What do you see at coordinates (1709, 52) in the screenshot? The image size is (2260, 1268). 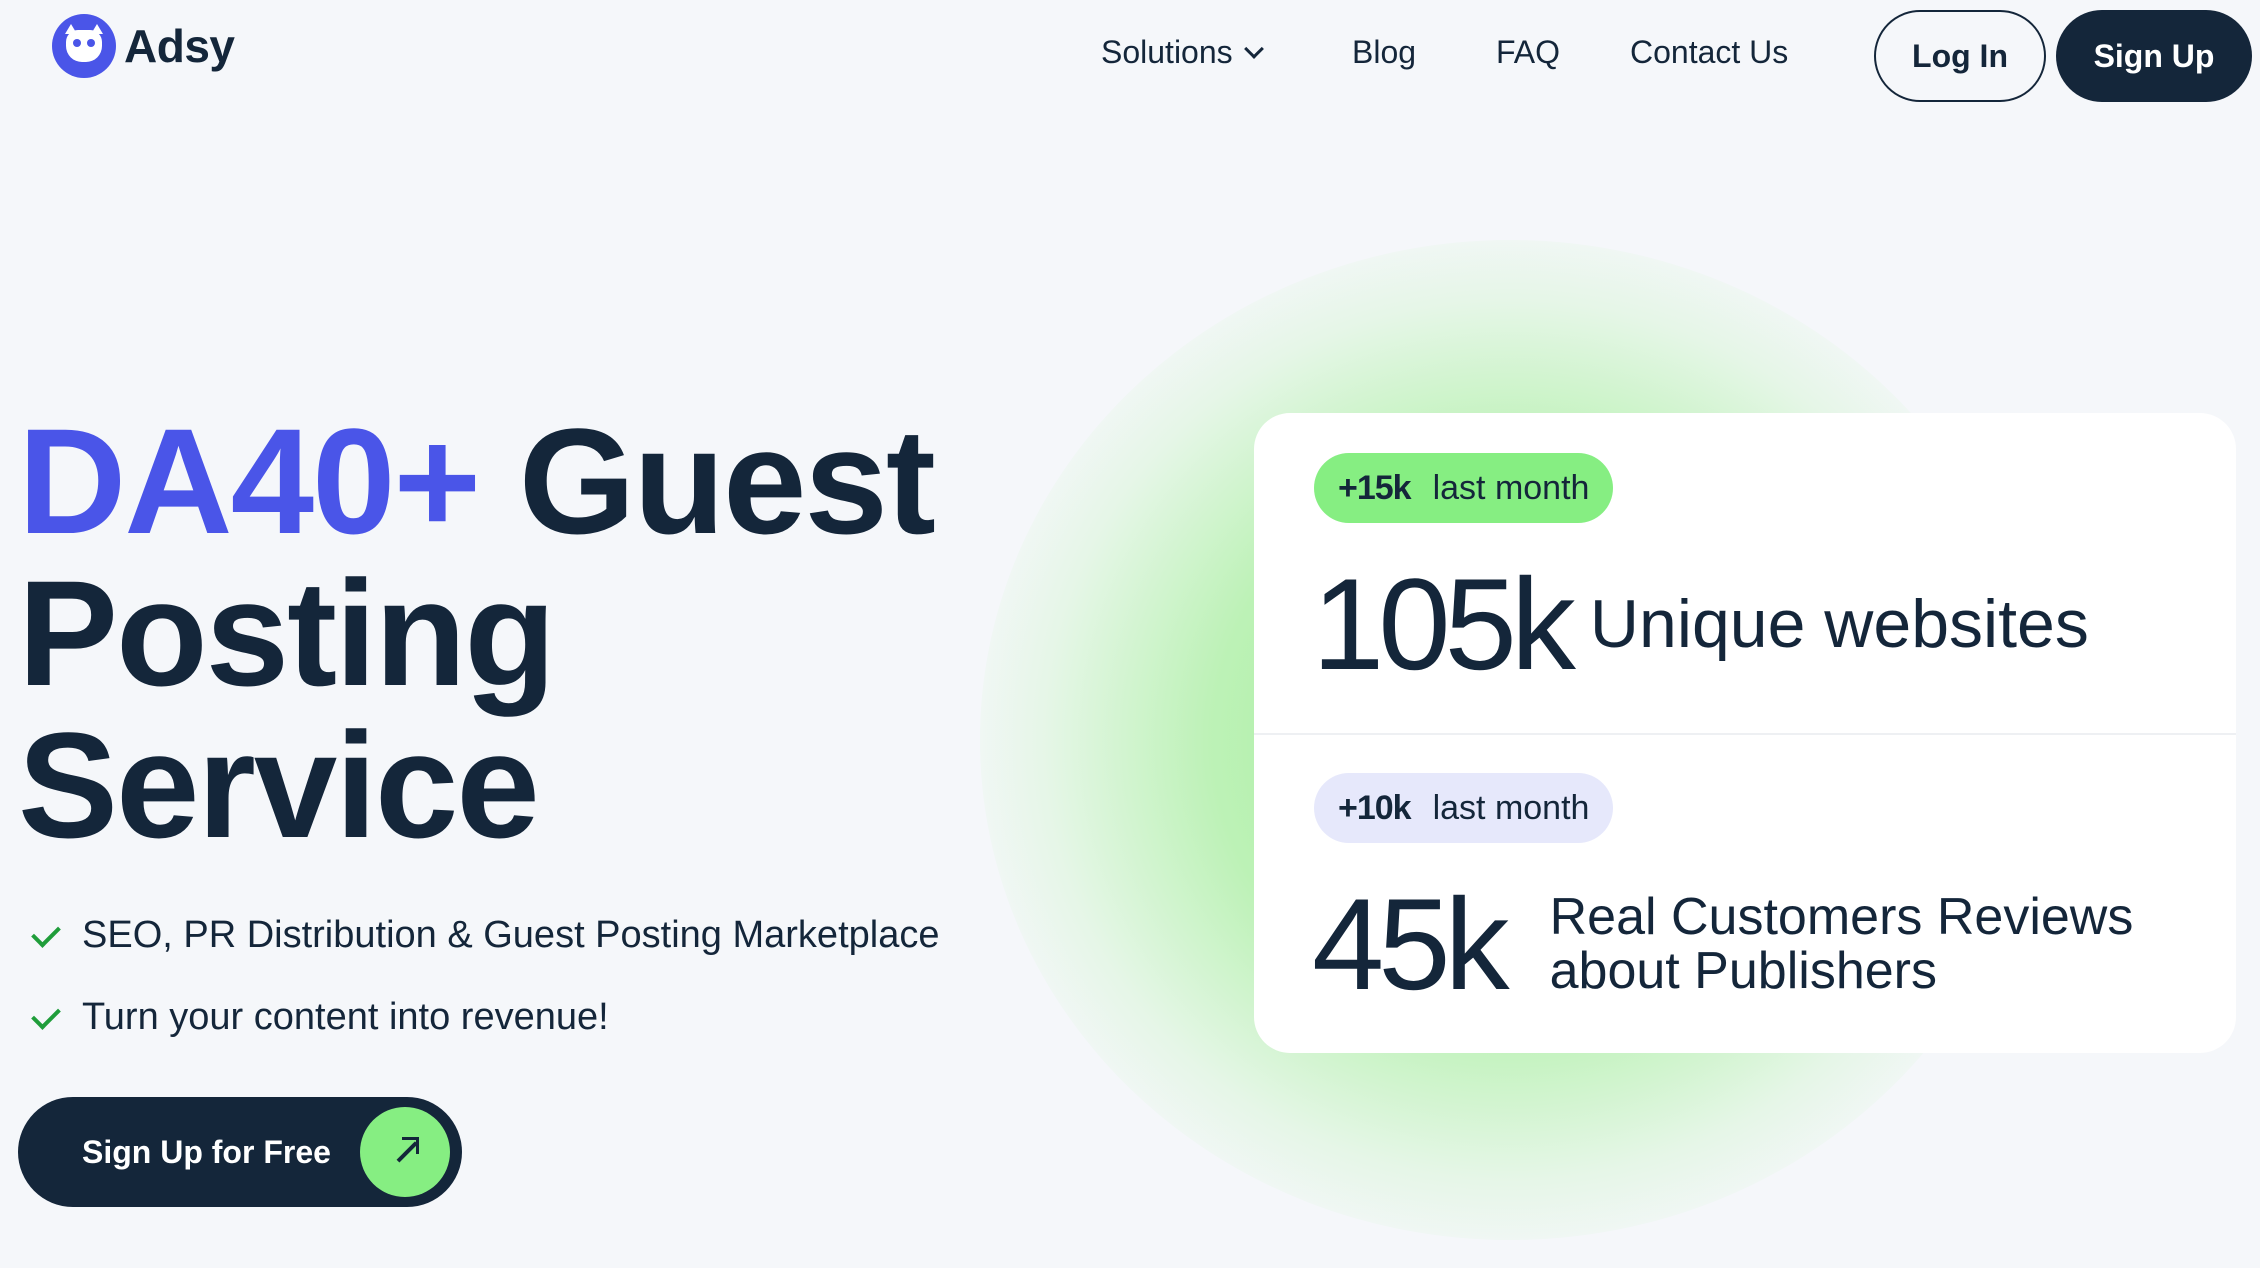 I see `nav-contact-us: Contact Us` at bounding box center [1709, 52].